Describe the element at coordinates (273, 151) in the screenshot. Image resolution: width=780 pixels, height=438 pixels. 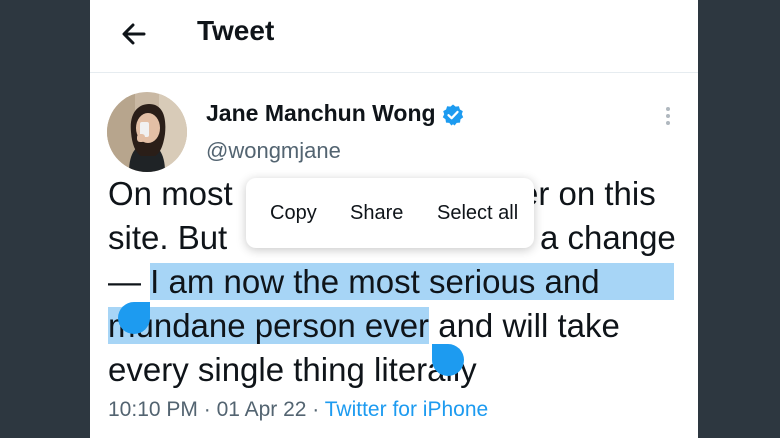
I see `author-handle: @wongmjane` at that location.